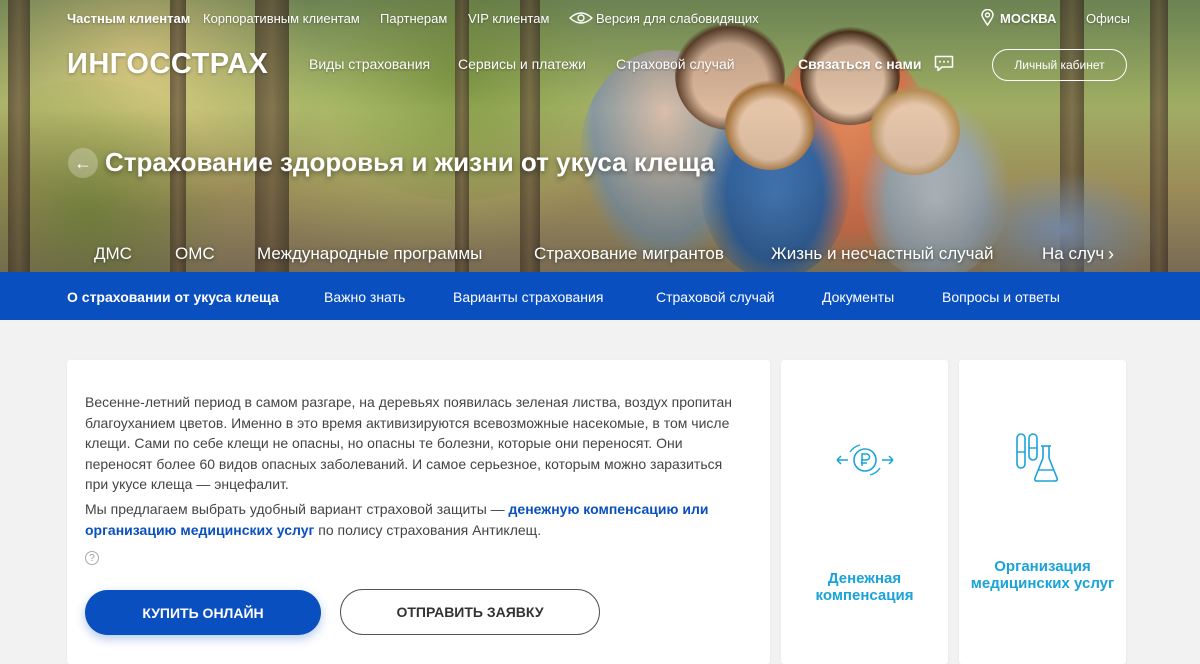 The width and height of the screenshot is (1200, 664). Describe the element at coordinates (677, 18) in the screenshot. I see `accessibility-link: Версия для слабовидящих` at that location.